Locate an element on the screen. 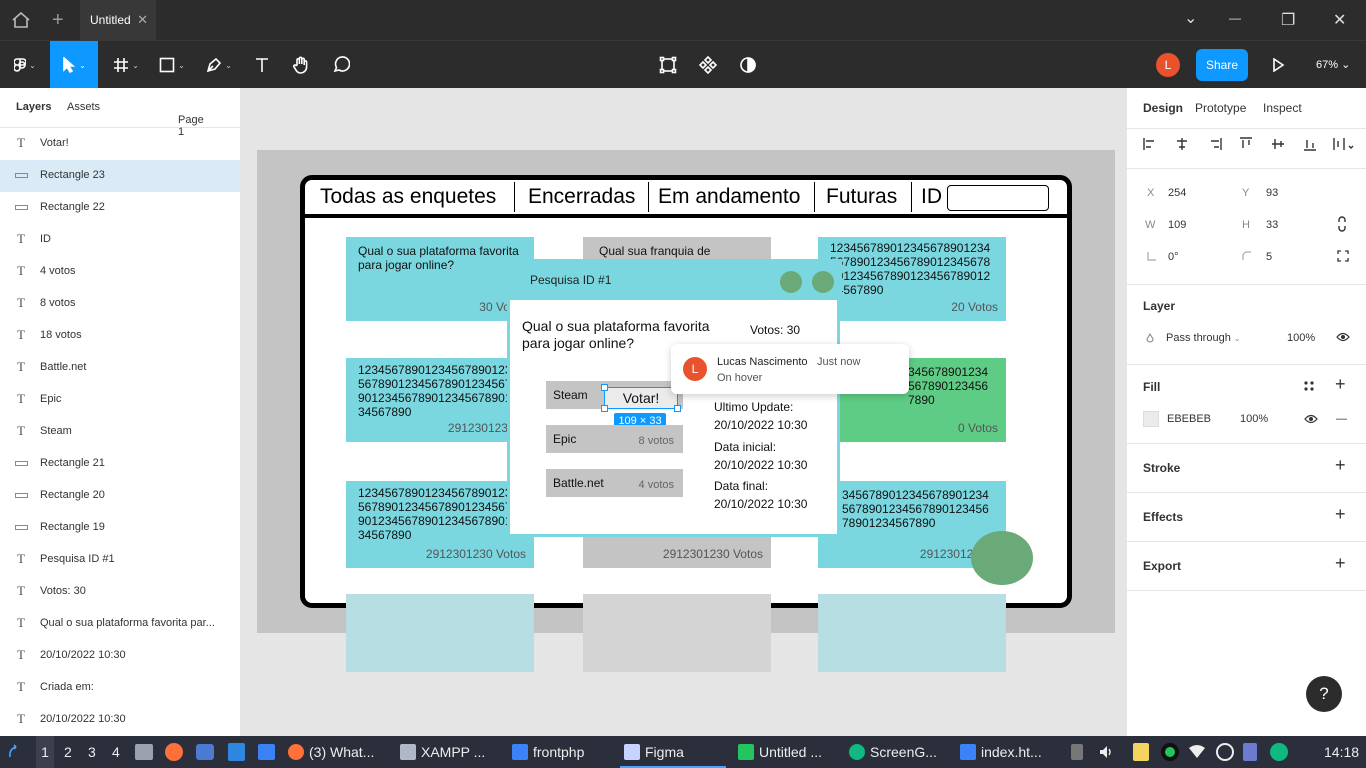  align-center-icon is located at coordinates (1182, 144).